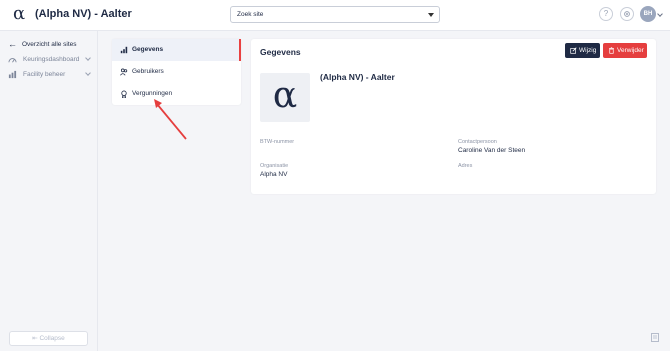 The width and height of the screenshot is (670, 351). I want to click on company-logo: α, so click(19, 14).